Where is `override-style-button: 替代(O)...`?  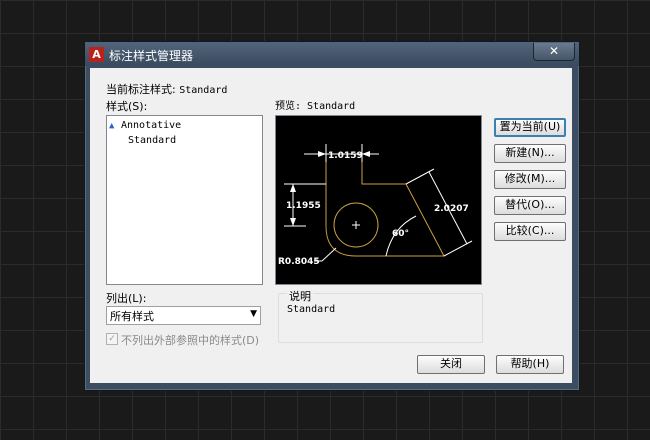 override-style-button: 替代(O)... is located at coordinates (530, 205).